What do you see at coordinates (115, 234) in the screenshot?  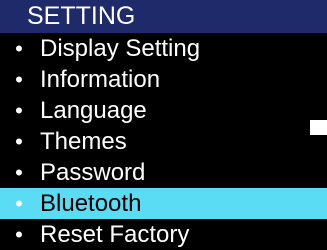 I see `menu-item-label: Reset Factory` at bounding box center [115, 234].